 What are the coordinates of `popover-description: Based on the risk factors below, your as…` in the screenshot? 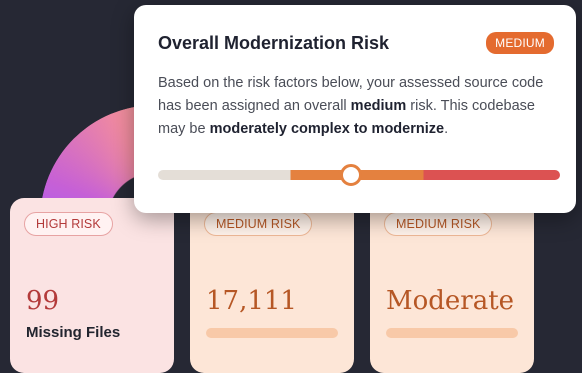 It's located at (356, 106).